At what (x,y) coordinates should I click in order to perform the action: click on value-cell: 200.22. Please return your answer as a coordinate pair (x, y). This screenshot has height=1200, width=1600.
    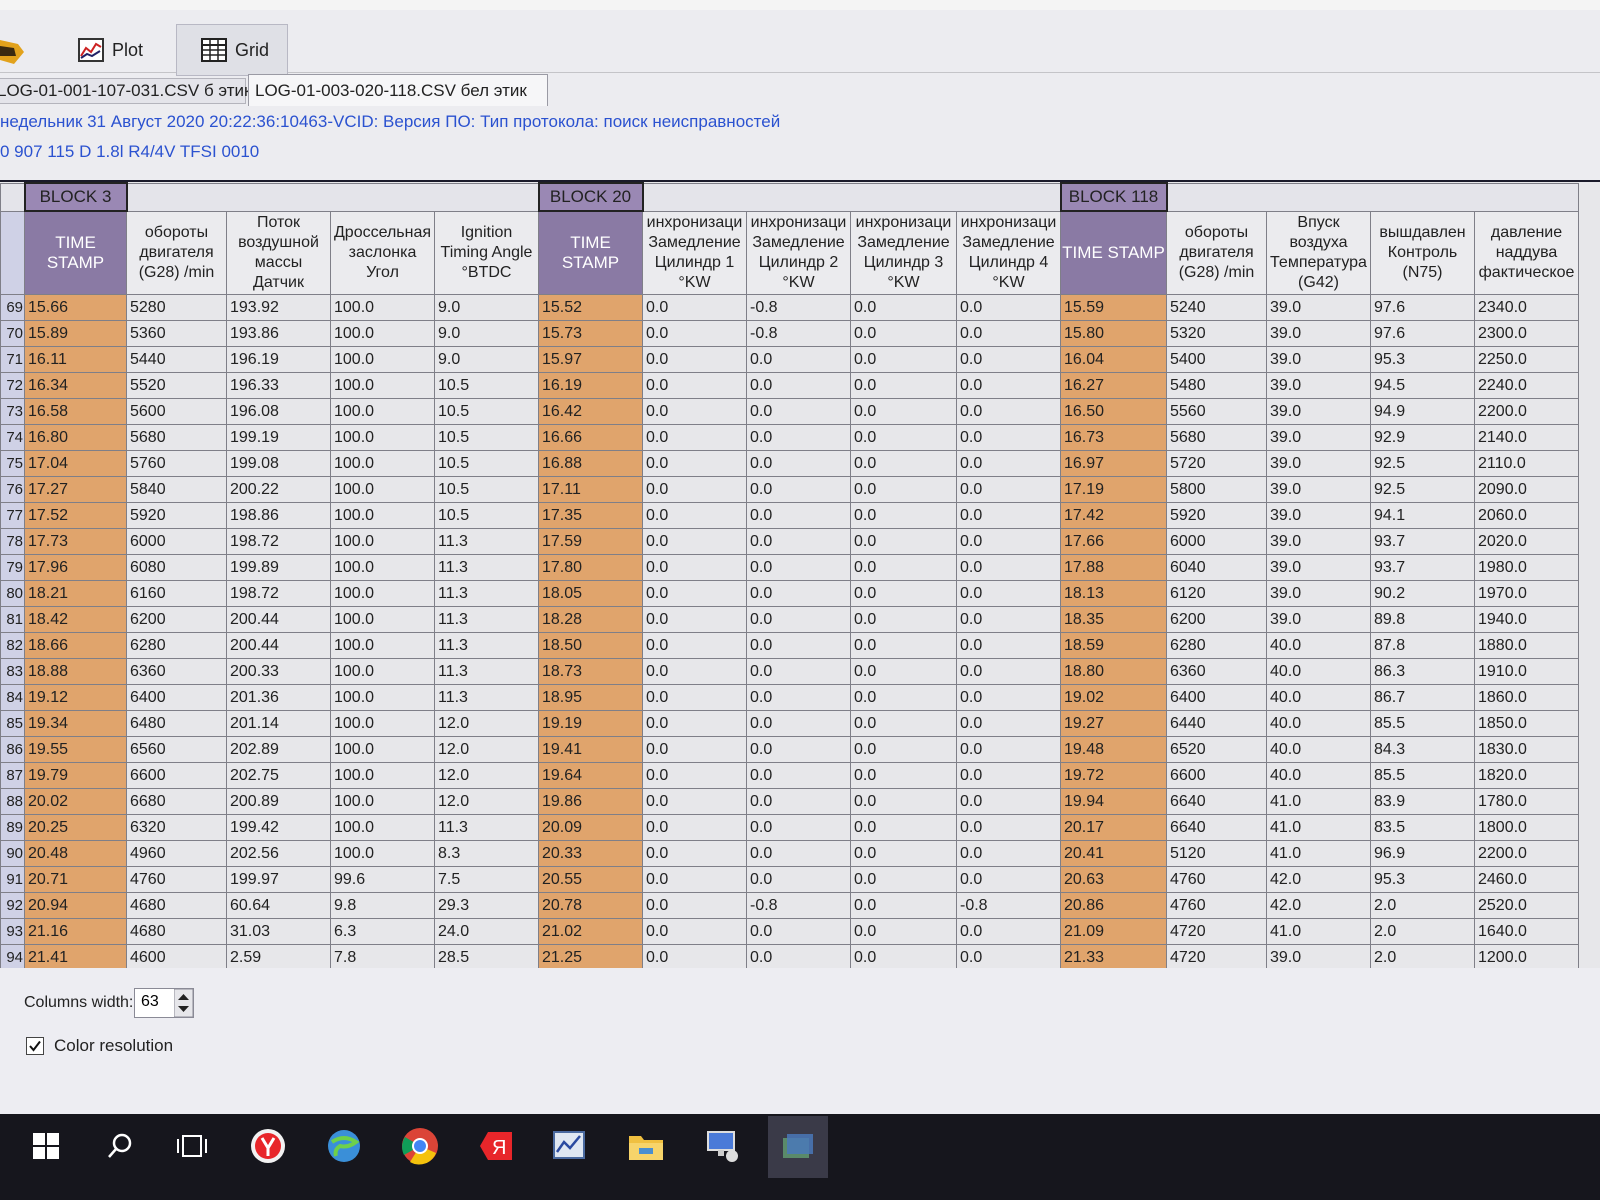
    Looking at the image, I should click on (278, 489).